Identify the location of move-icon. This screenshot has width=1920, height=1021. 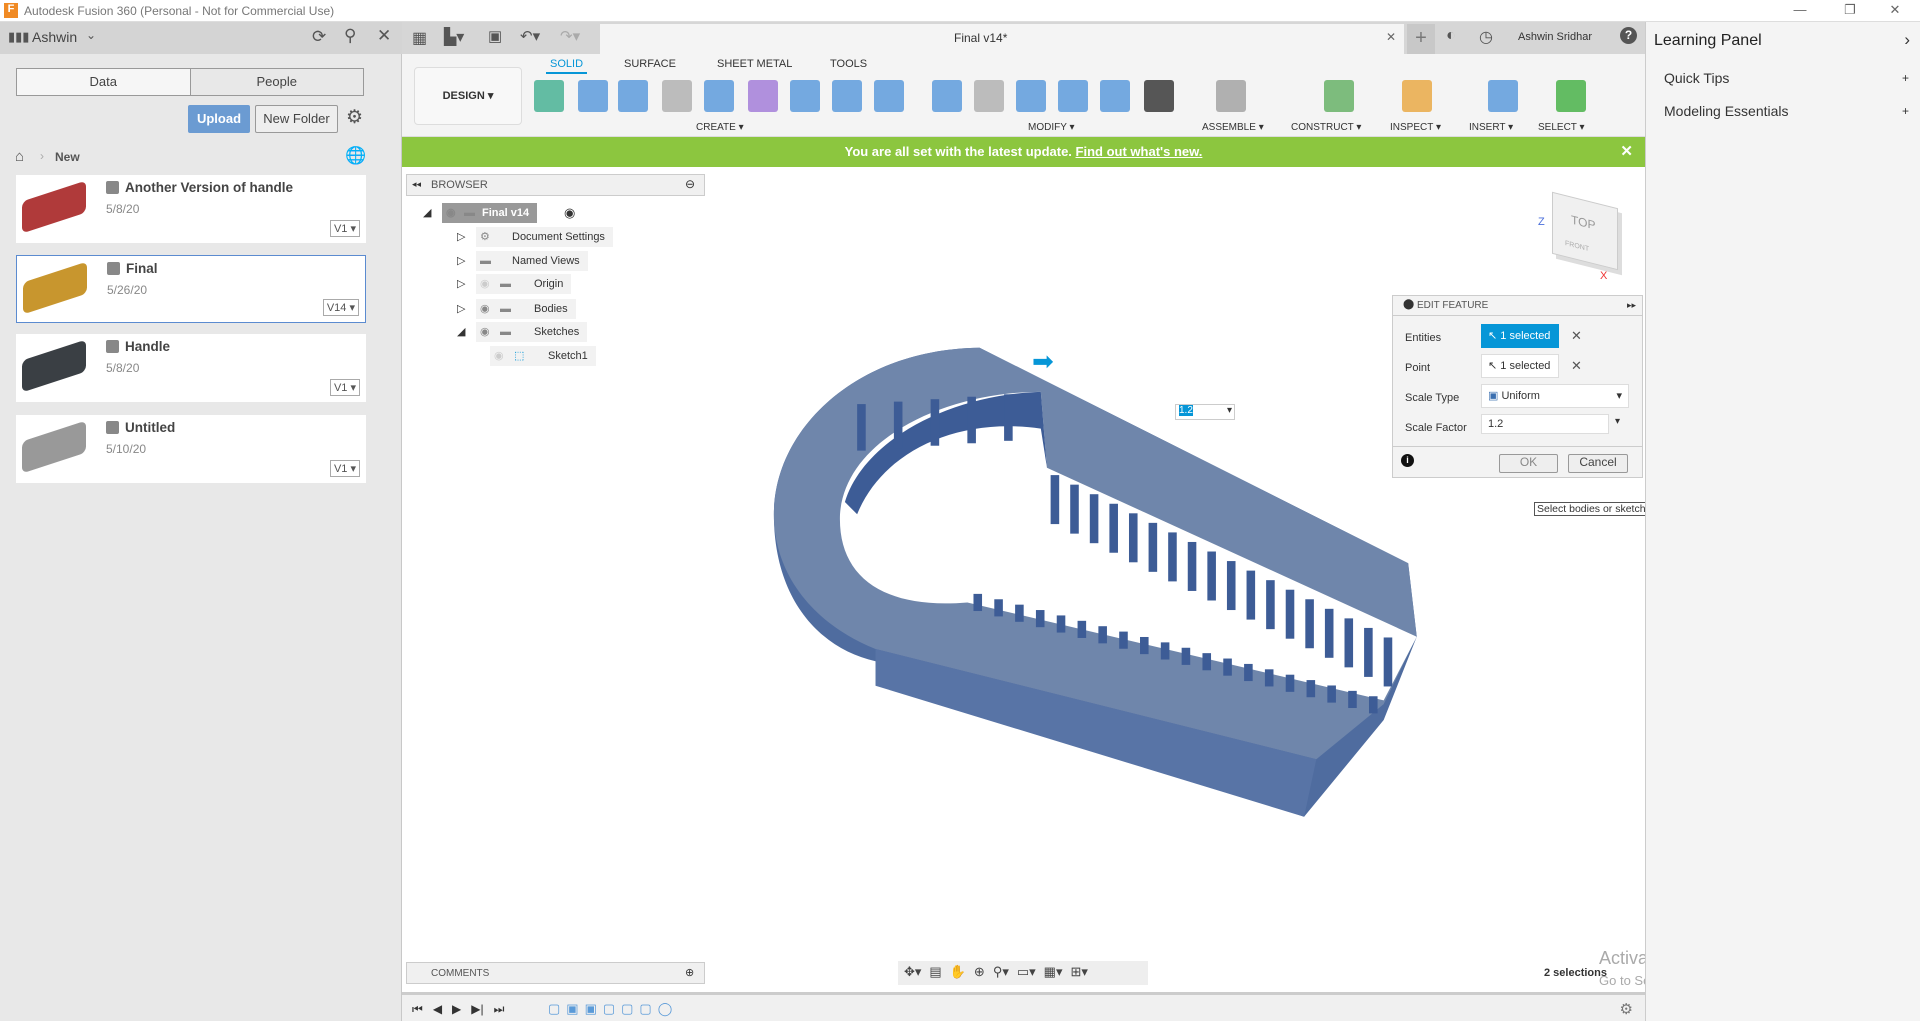
(1159, 96).